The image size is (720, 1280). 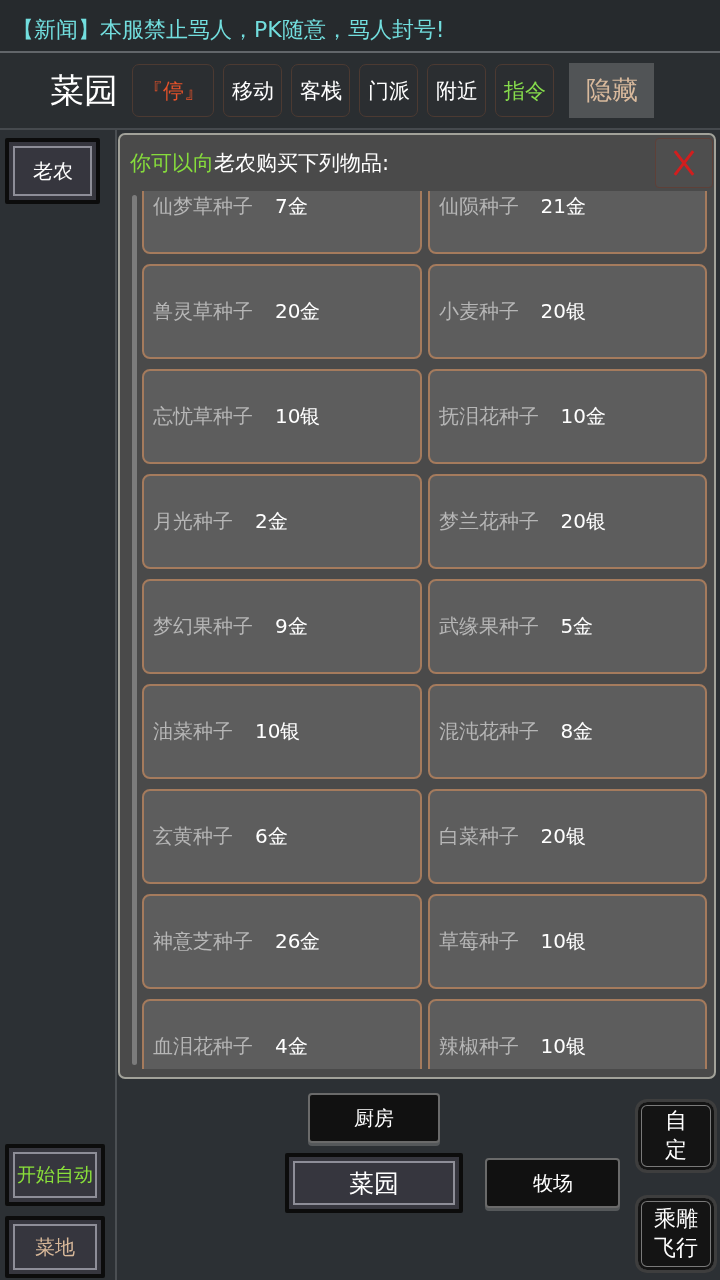 I want to click on toolbar-button: 附近, so click(x=456, y=90).